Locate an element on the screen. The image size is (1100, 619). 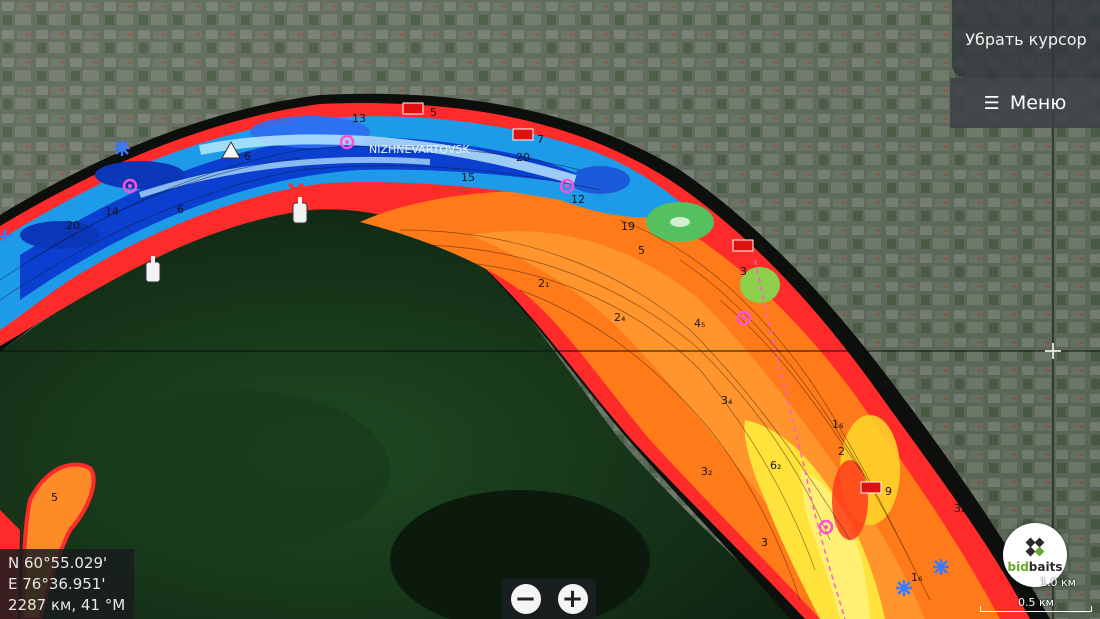
depth-label: 1 is located at coordinates (837, 333).